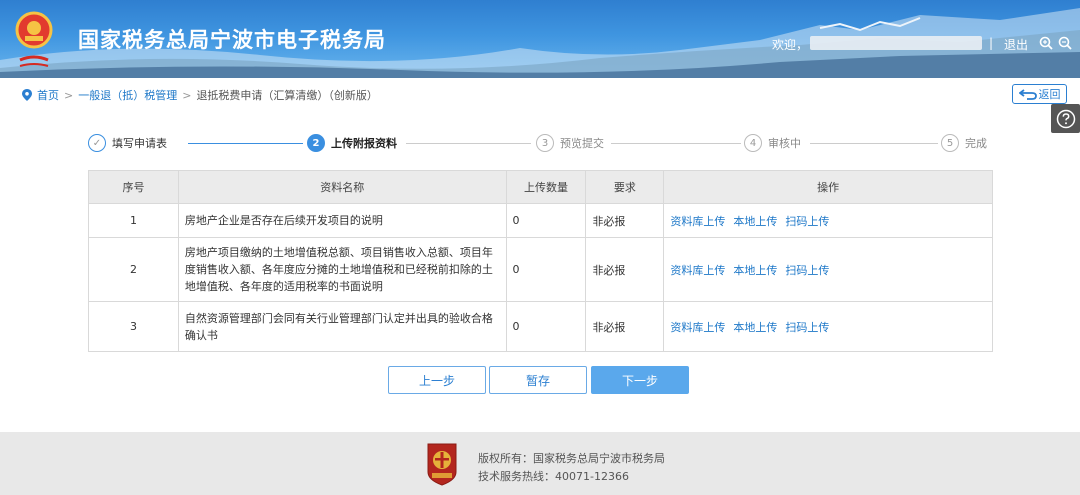 The height and width of the screenshot is (495, 1080). I want to click on header-upload-count: 上传数量, so click(546, 187).